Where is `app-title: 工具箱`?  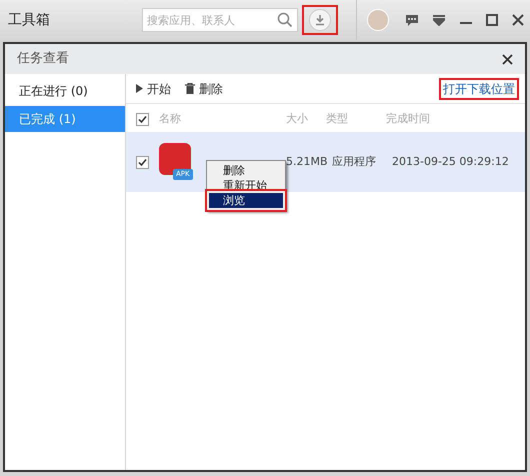 app-title: 工具箱 is located at coordinates (29, 20).